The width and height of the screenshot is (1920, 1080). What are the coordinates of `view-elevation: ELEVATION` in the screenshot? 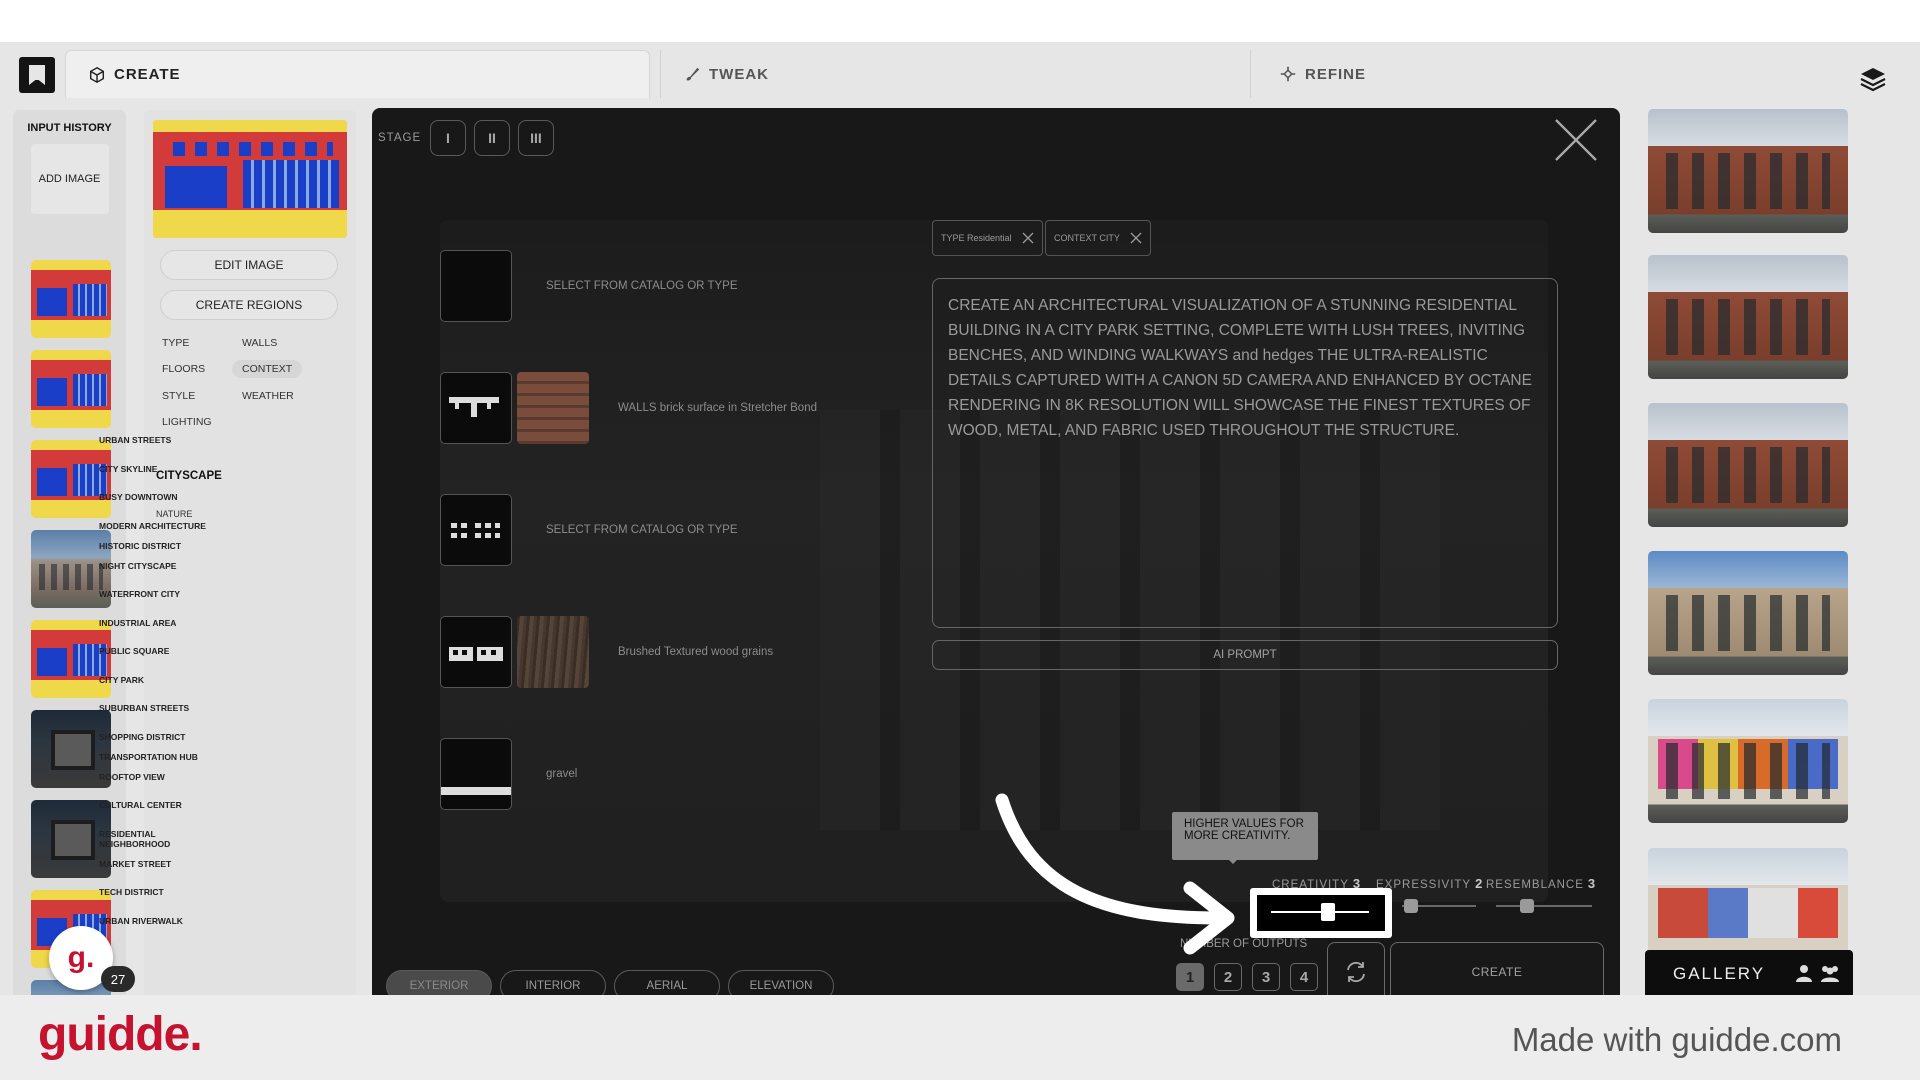 It's located at (781, 982).